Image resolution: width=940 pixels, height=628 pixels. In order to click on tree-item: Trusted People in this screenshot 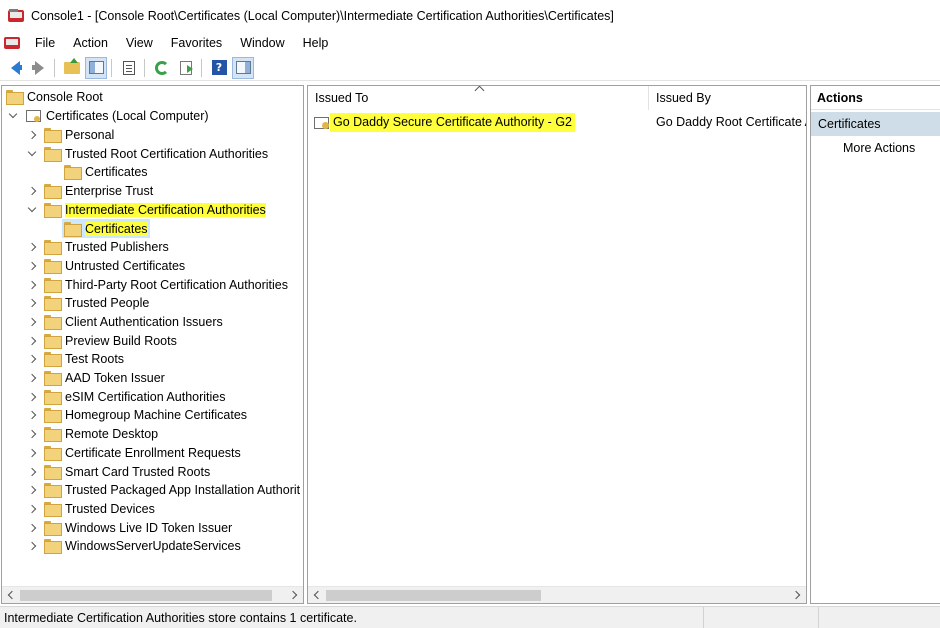, I will do `click(88, 302)`.